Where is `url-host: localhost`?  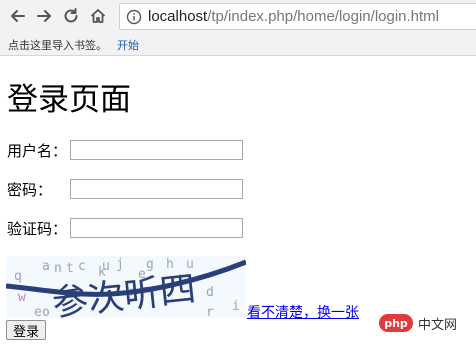
url-host: localhost is located at coordinates (178, 16).